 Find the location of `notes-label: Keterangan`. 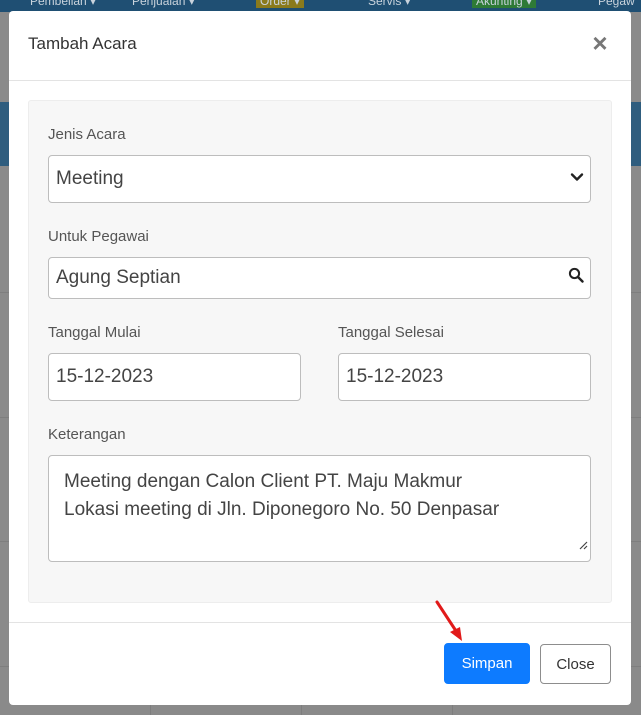

notes-label: Keterangan is located at coordinates (87, 434).